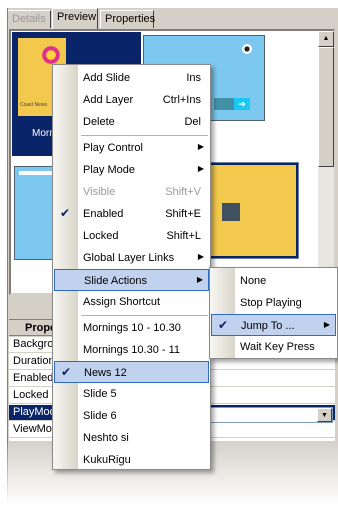  I want to click on photo-graphic, so click(231, 212).